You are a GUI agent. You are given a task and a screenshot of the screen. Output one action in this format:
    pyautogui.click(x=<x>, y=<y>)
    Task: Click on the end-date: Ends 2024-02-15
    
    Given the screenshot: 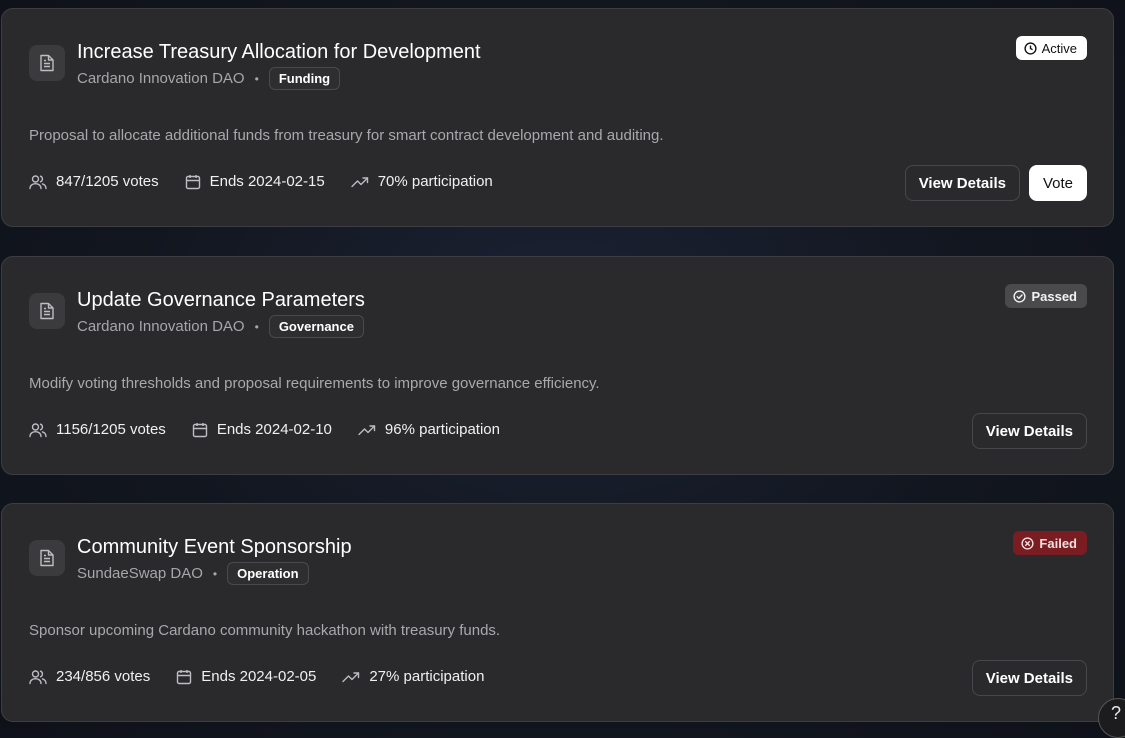 What is the action you would take?
    pyautogui.click(x=267, y=181)
    